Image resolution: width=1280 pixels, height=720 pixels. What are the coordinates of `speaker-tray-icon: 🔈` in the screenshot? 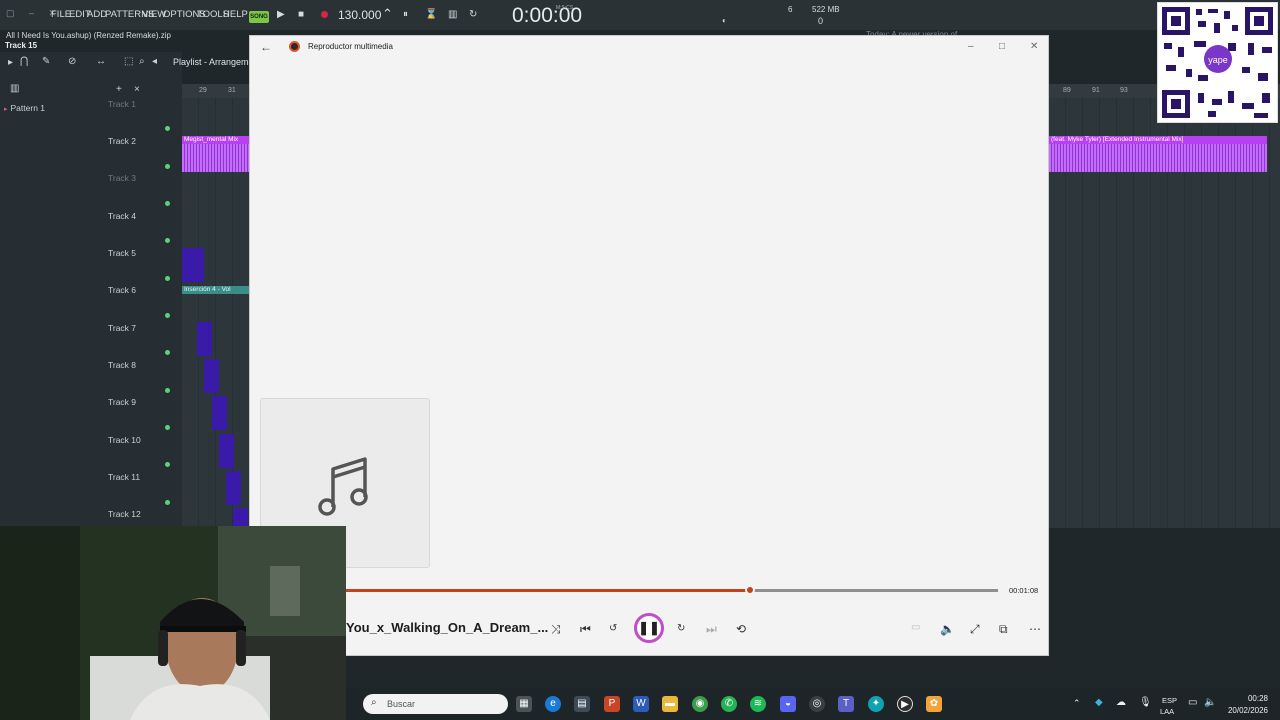 It's located at (1210, 702).